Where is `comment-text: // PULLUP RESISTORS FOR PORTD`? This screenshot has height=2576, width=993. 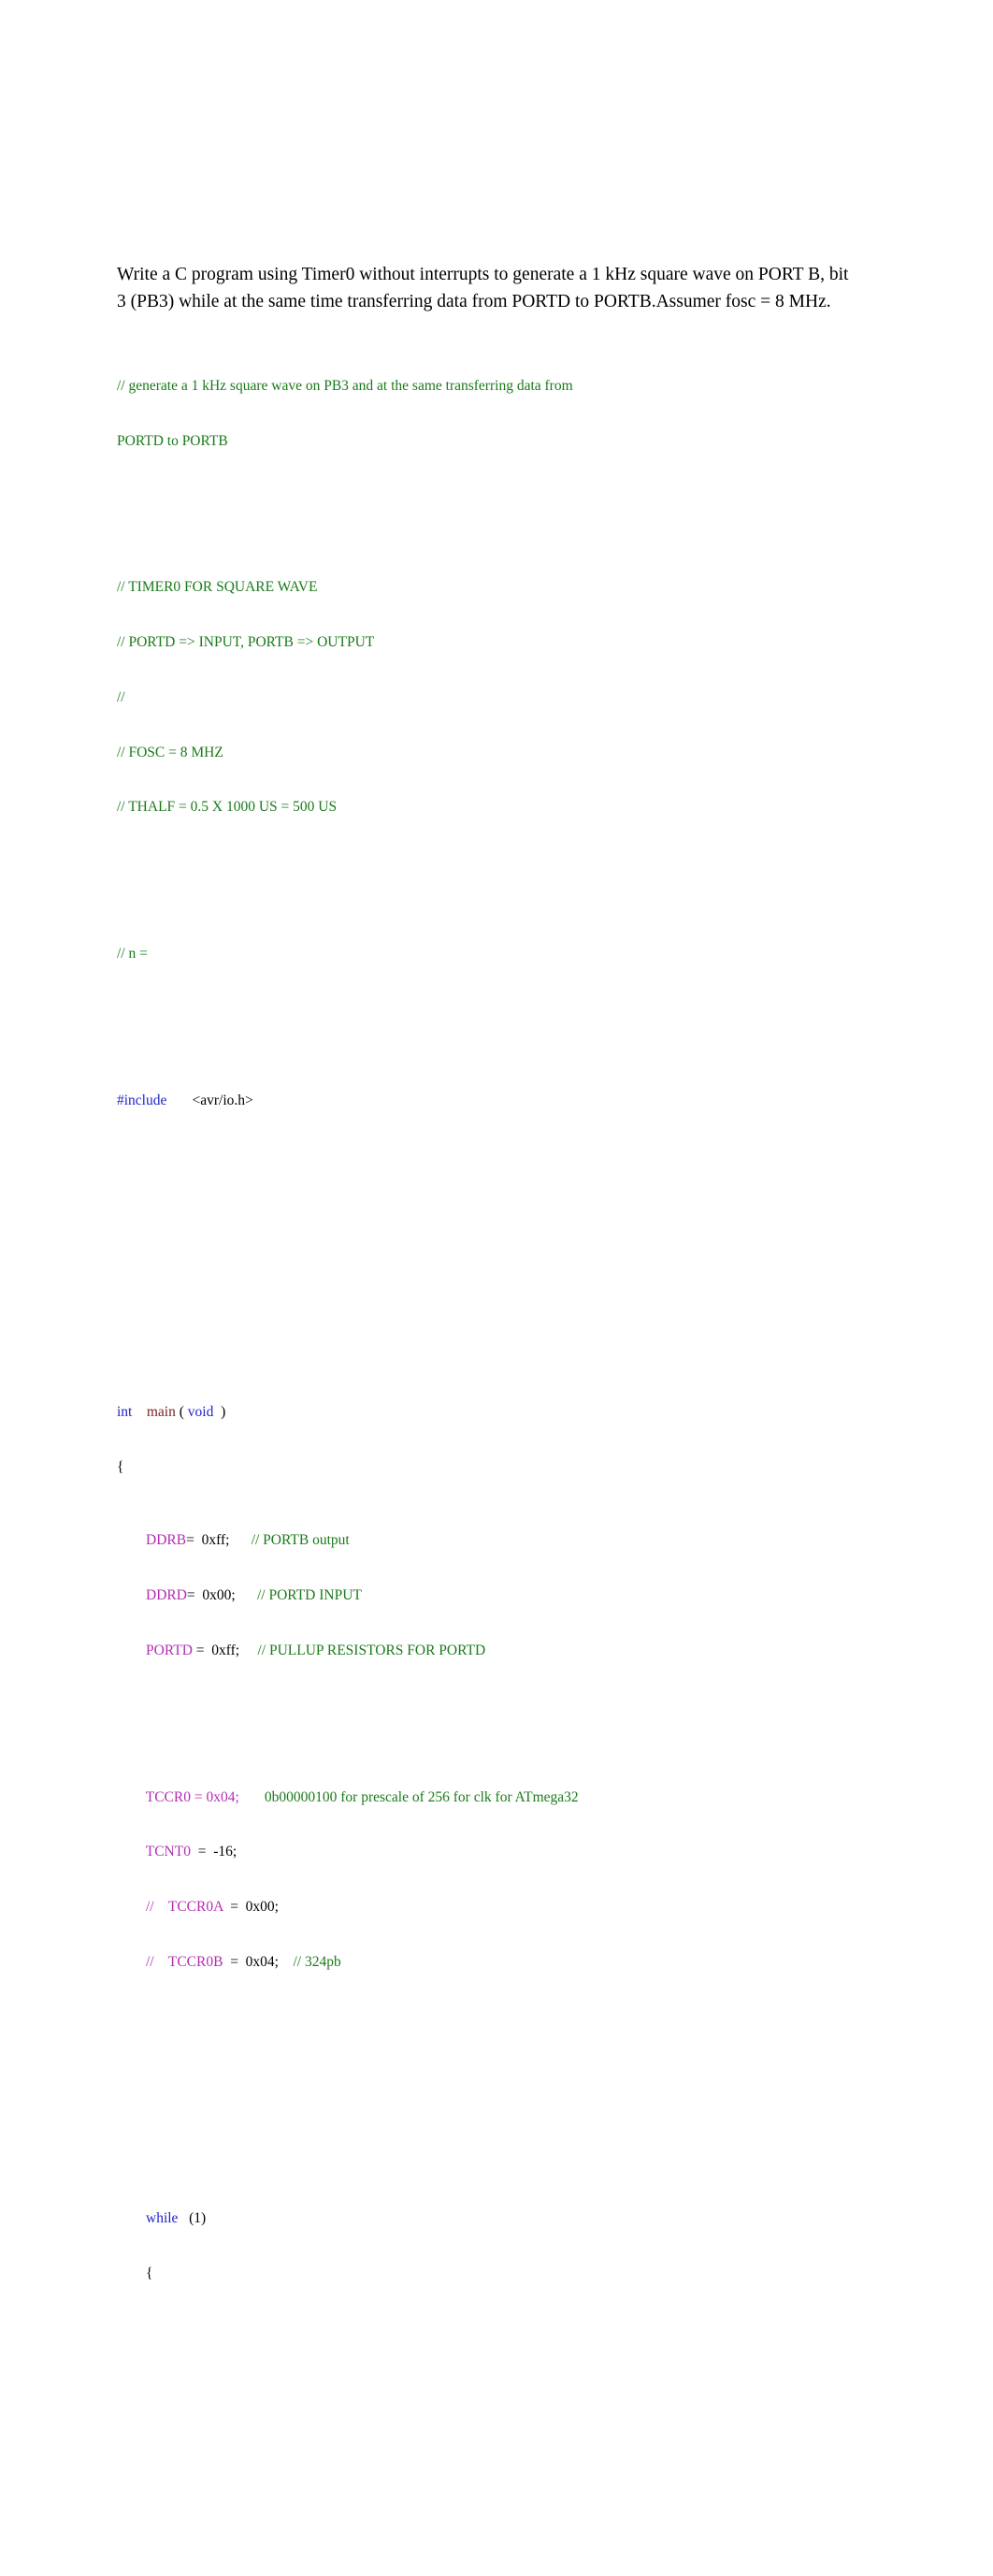
comment-text: // PULLUP RESISTORS FOR PORTD is located at coordinates (371, 1650).